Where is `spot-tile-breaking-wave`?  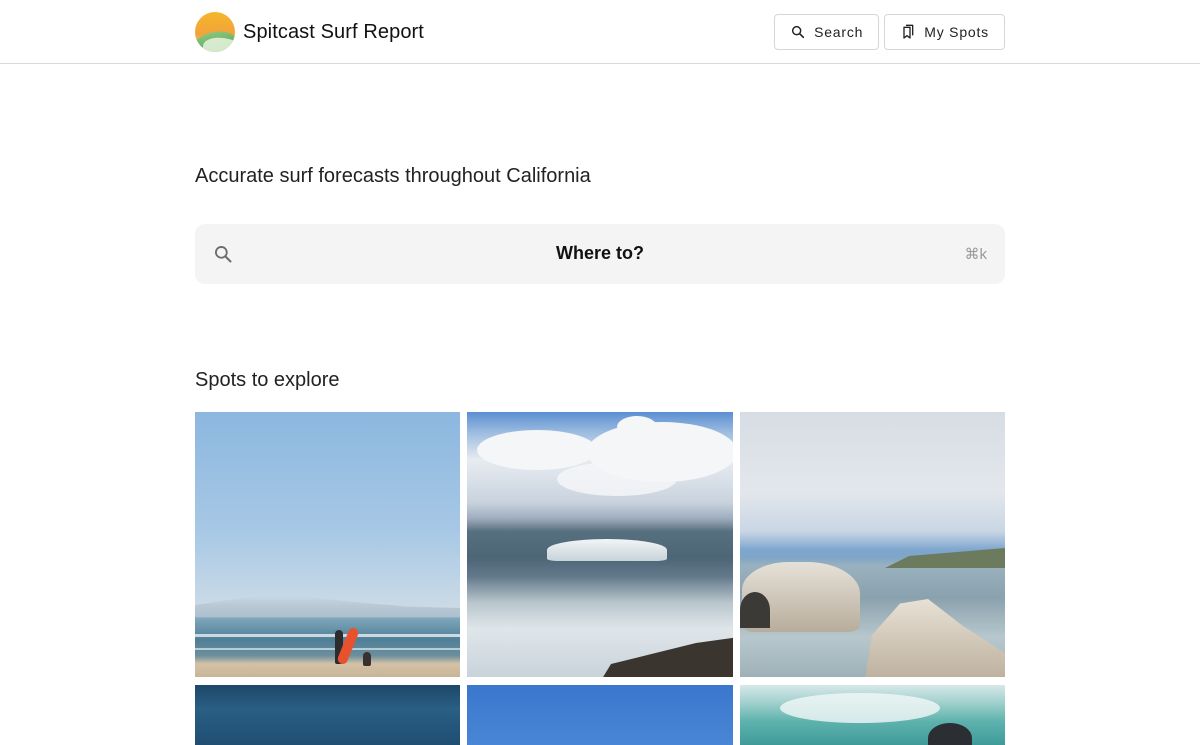
spot-tile-breaking-wave is located at coordinates (600, 544).